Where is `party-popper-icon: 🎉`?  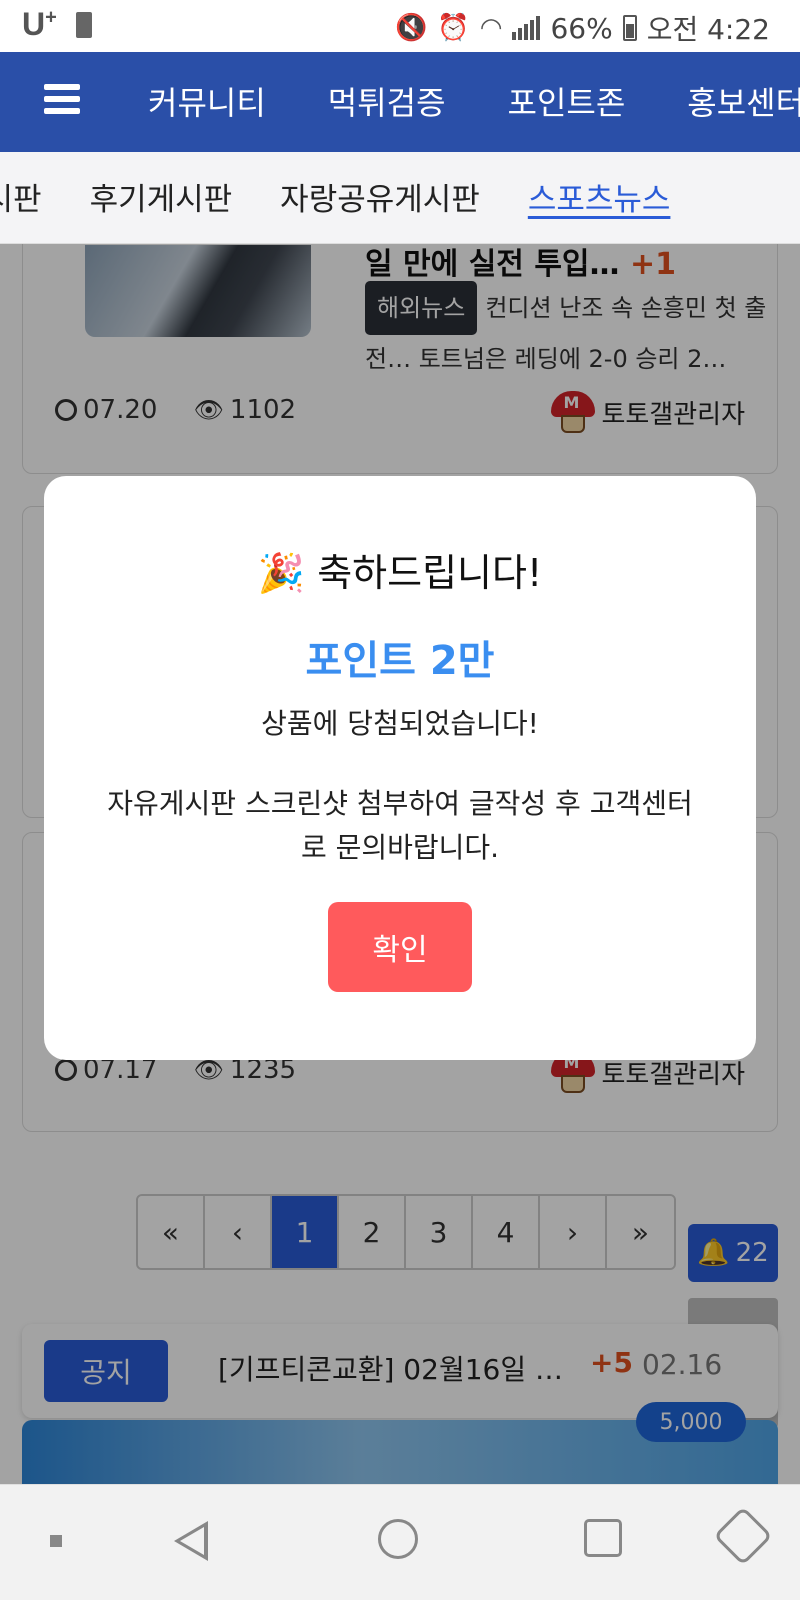 party-popper-icon: 🎉 is located at coordinates (281, 573).